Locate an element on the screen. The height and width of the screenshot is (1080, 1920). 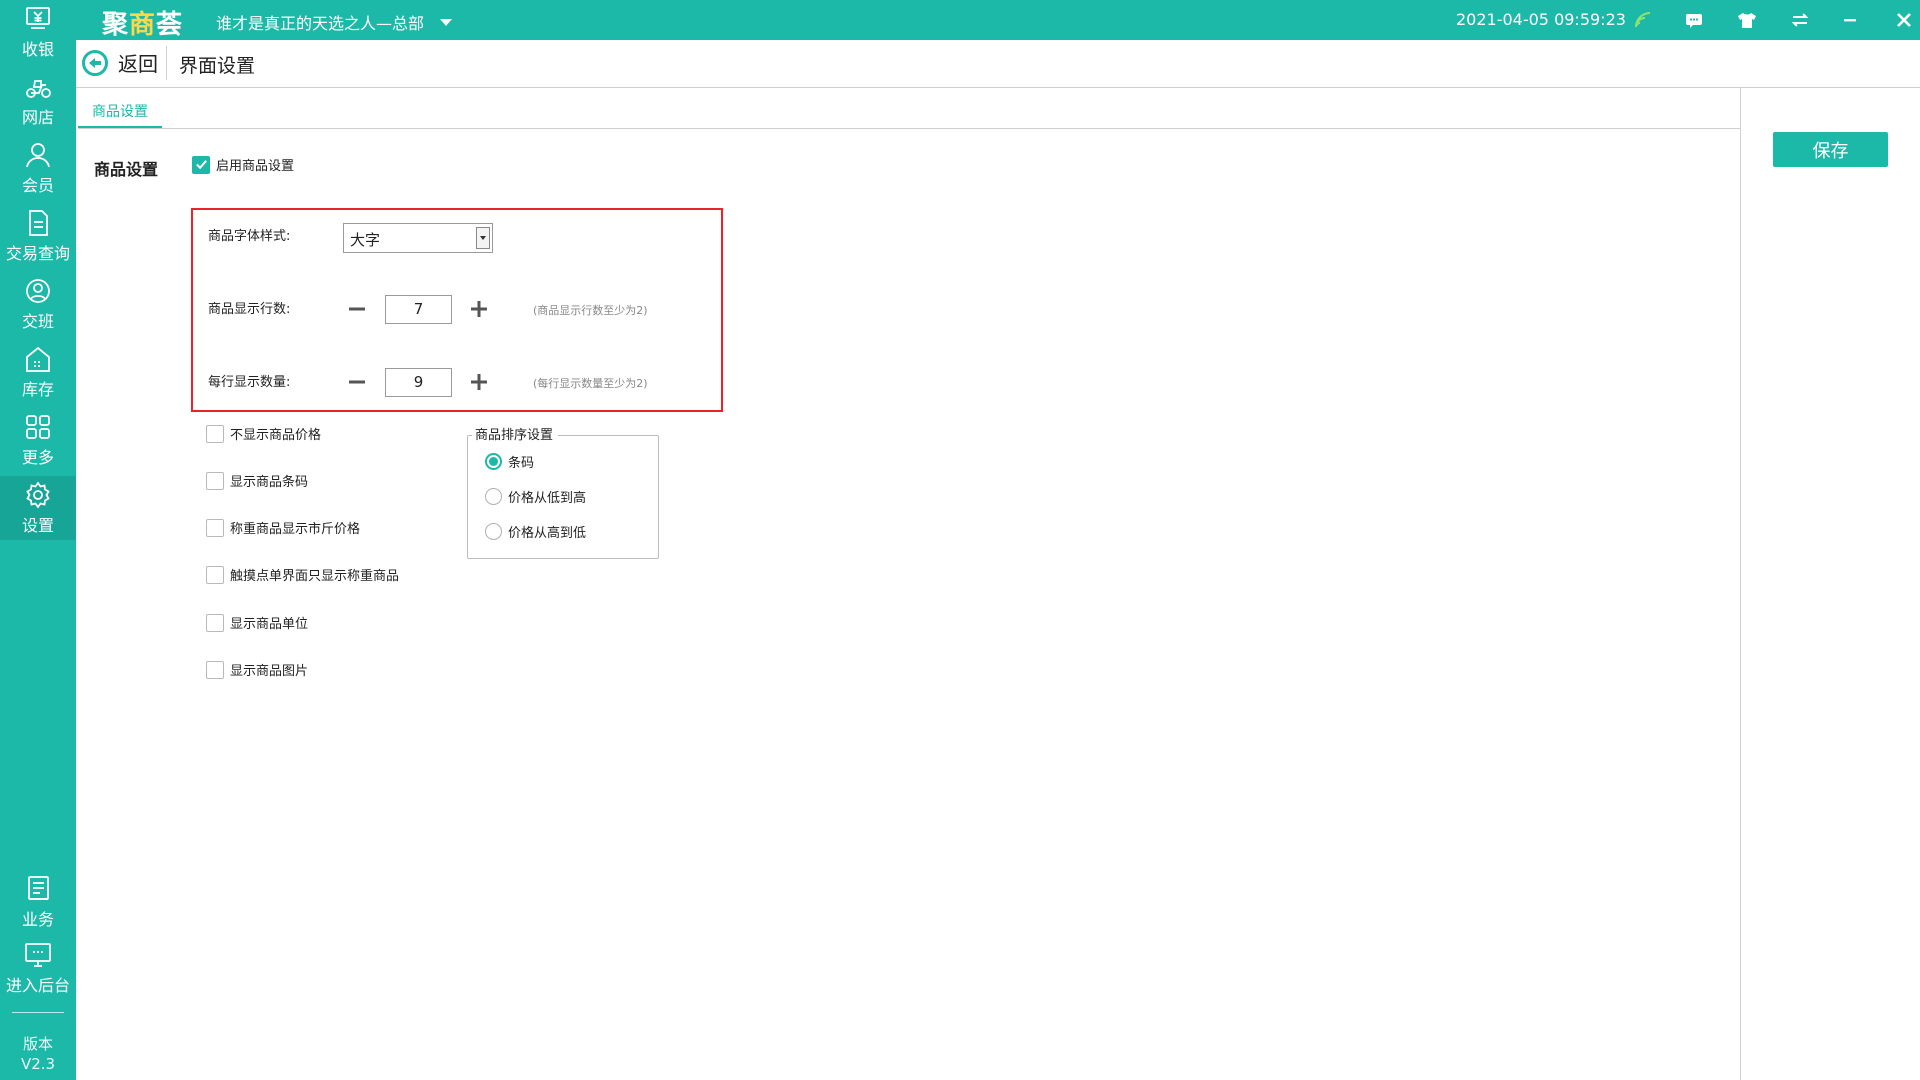
section-title: 商品设置 is located at coordinates (126, 169).